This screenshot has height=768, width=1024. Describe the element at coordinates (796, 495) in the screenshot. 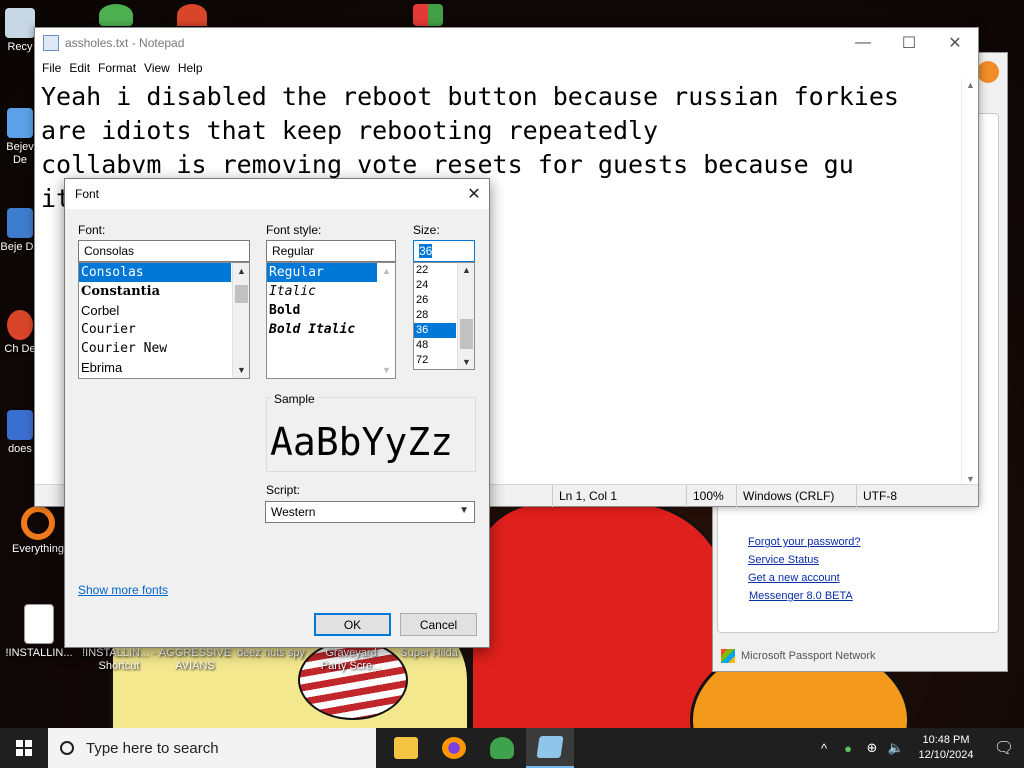

I see `line-ending: Windows (CRLF)` at that location.